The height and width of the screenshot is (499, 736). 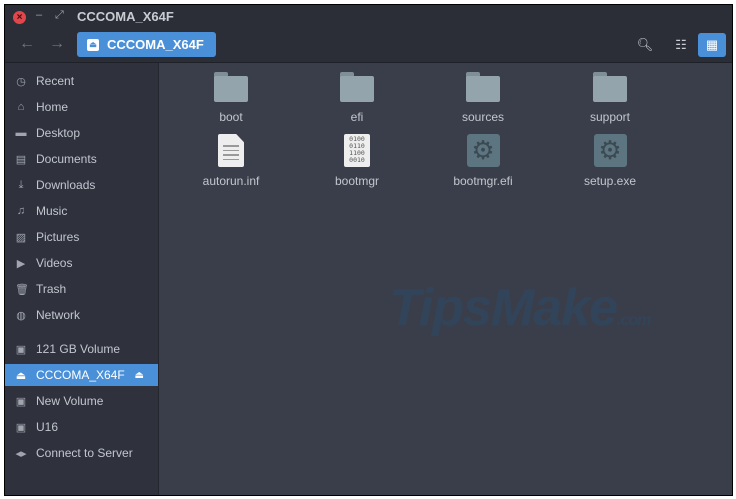 I want to click on sidebar-item-label: 121 GB Volume, so click(x=78, y=349).